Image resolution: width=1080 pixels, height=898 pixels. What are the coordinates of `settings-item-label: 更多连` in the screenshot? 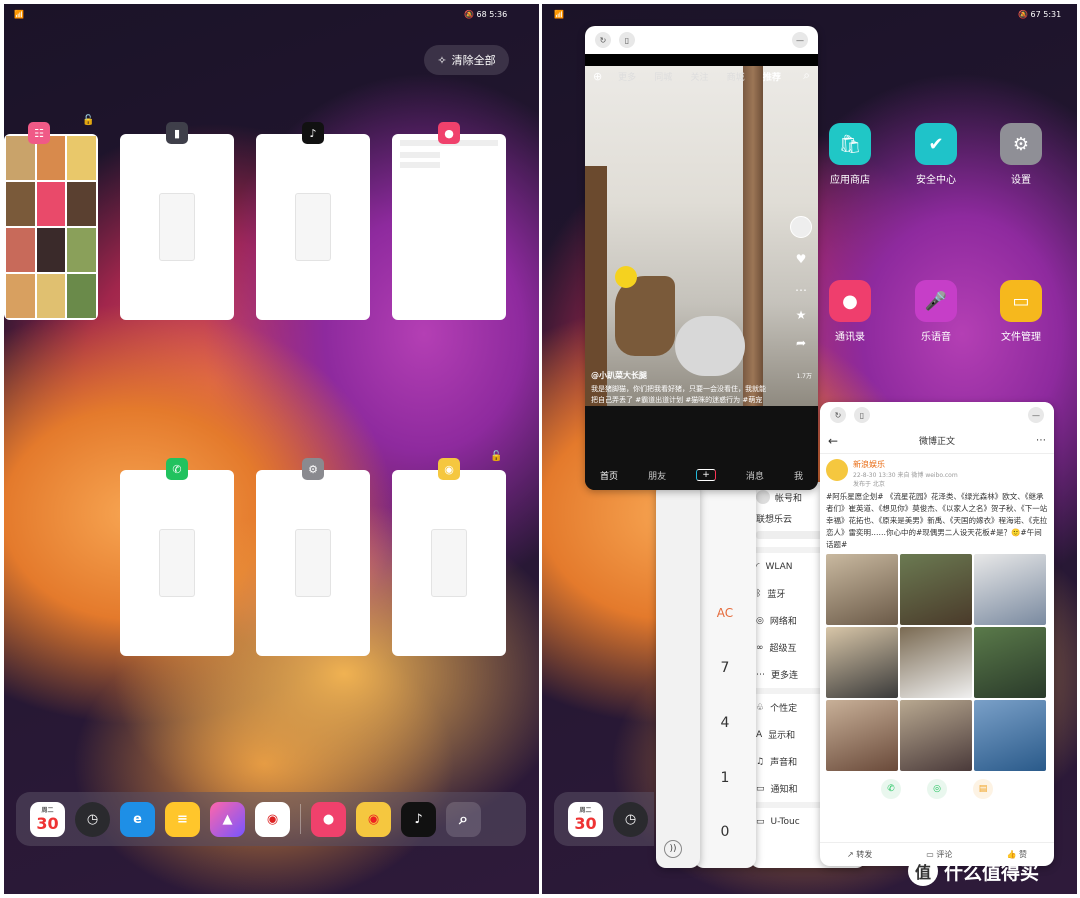 It's located at (785, 676).